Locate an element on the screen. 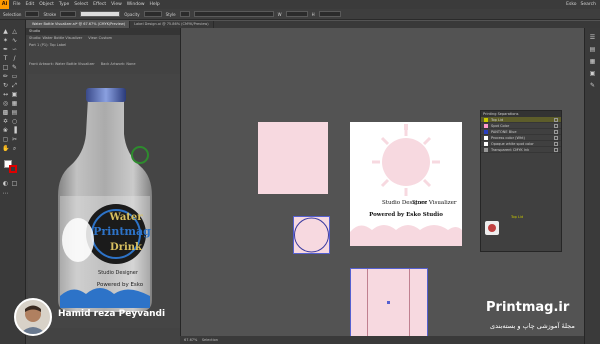  properties-icon: ☰ is located at coordinates (592, 37).